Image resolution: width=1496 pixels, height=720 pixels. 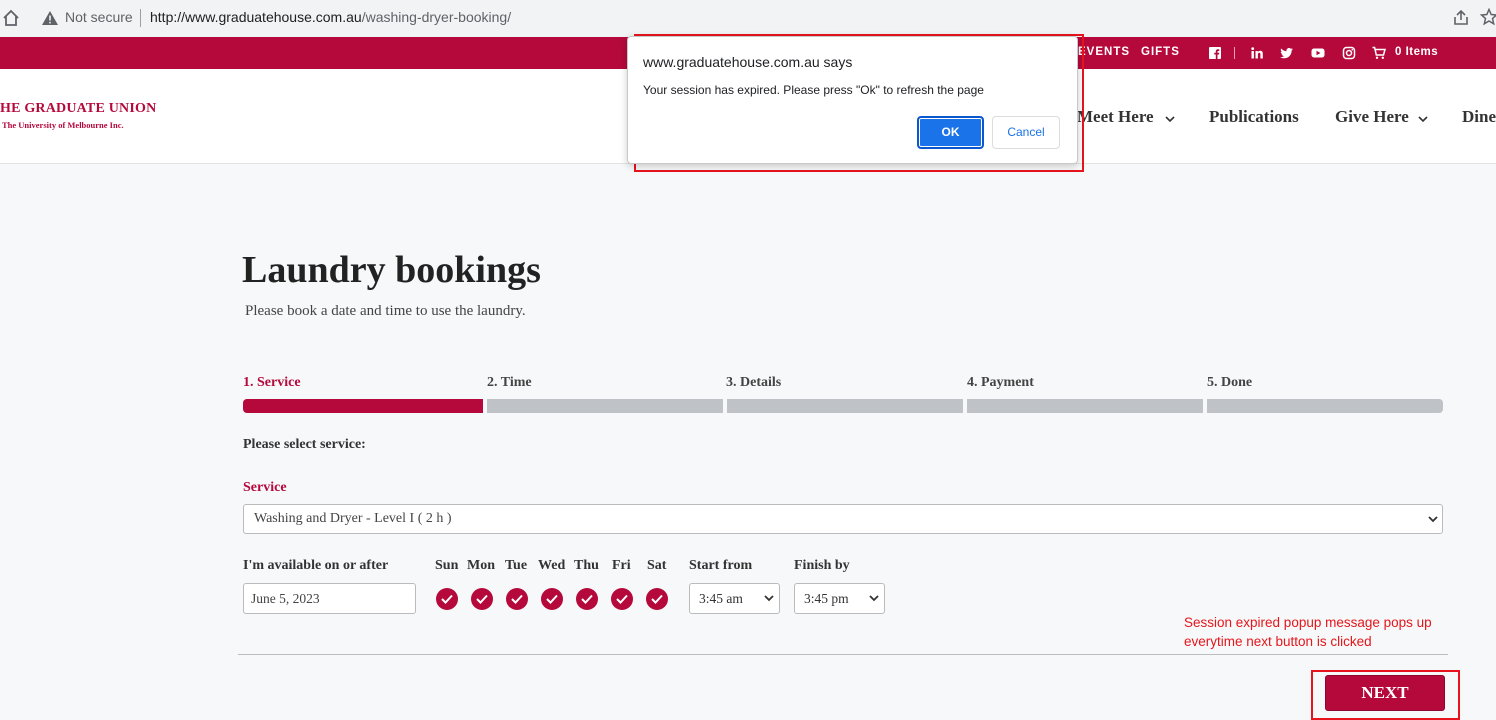 What do you see at coordinates (845, 406) in the screenshot?
I see `step-bar-details` at bounding box center [845, 406].